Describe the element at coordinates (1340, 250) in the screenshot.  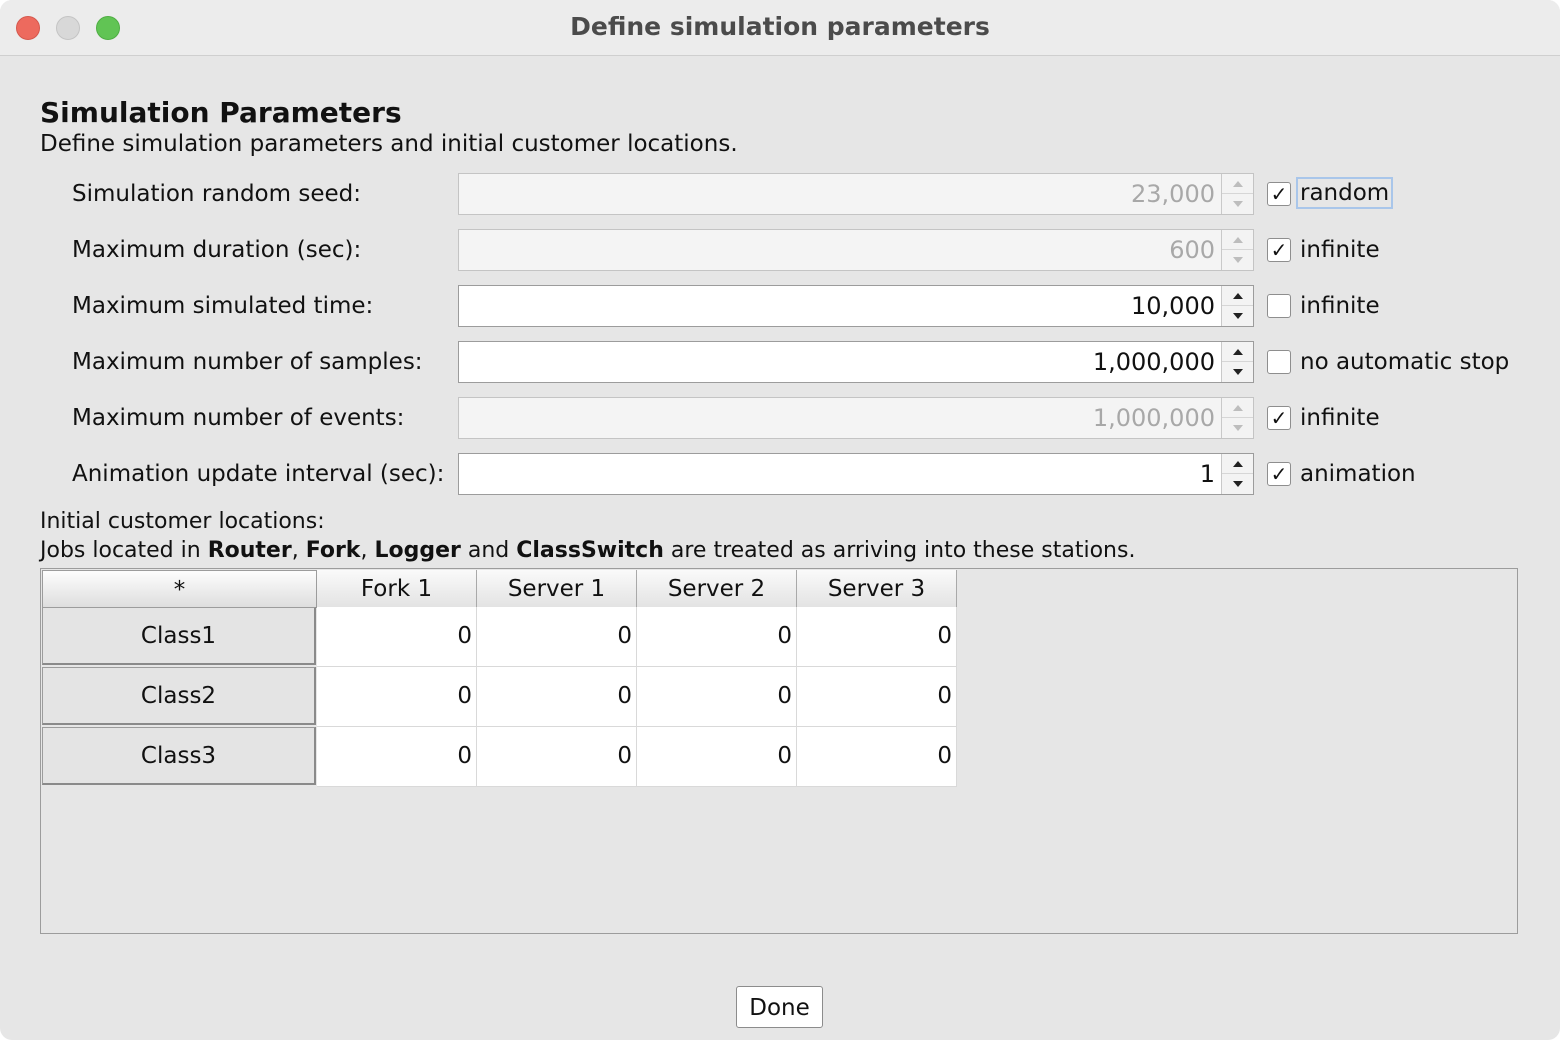
I see `infinite-duration-checkbox-label: infinite` at that location.